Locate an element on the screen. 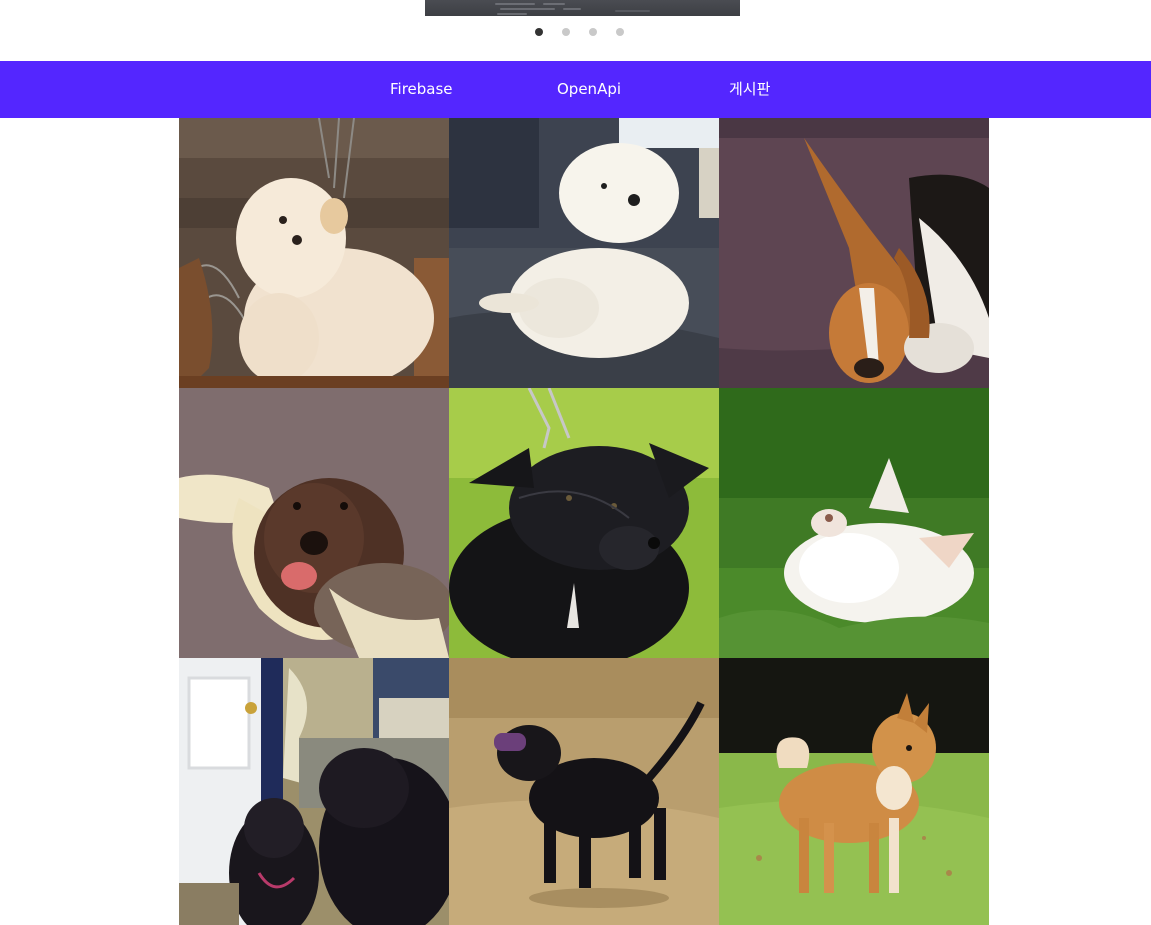  nav-link-openapi: OpenApi is located at coordinates (589, 89).